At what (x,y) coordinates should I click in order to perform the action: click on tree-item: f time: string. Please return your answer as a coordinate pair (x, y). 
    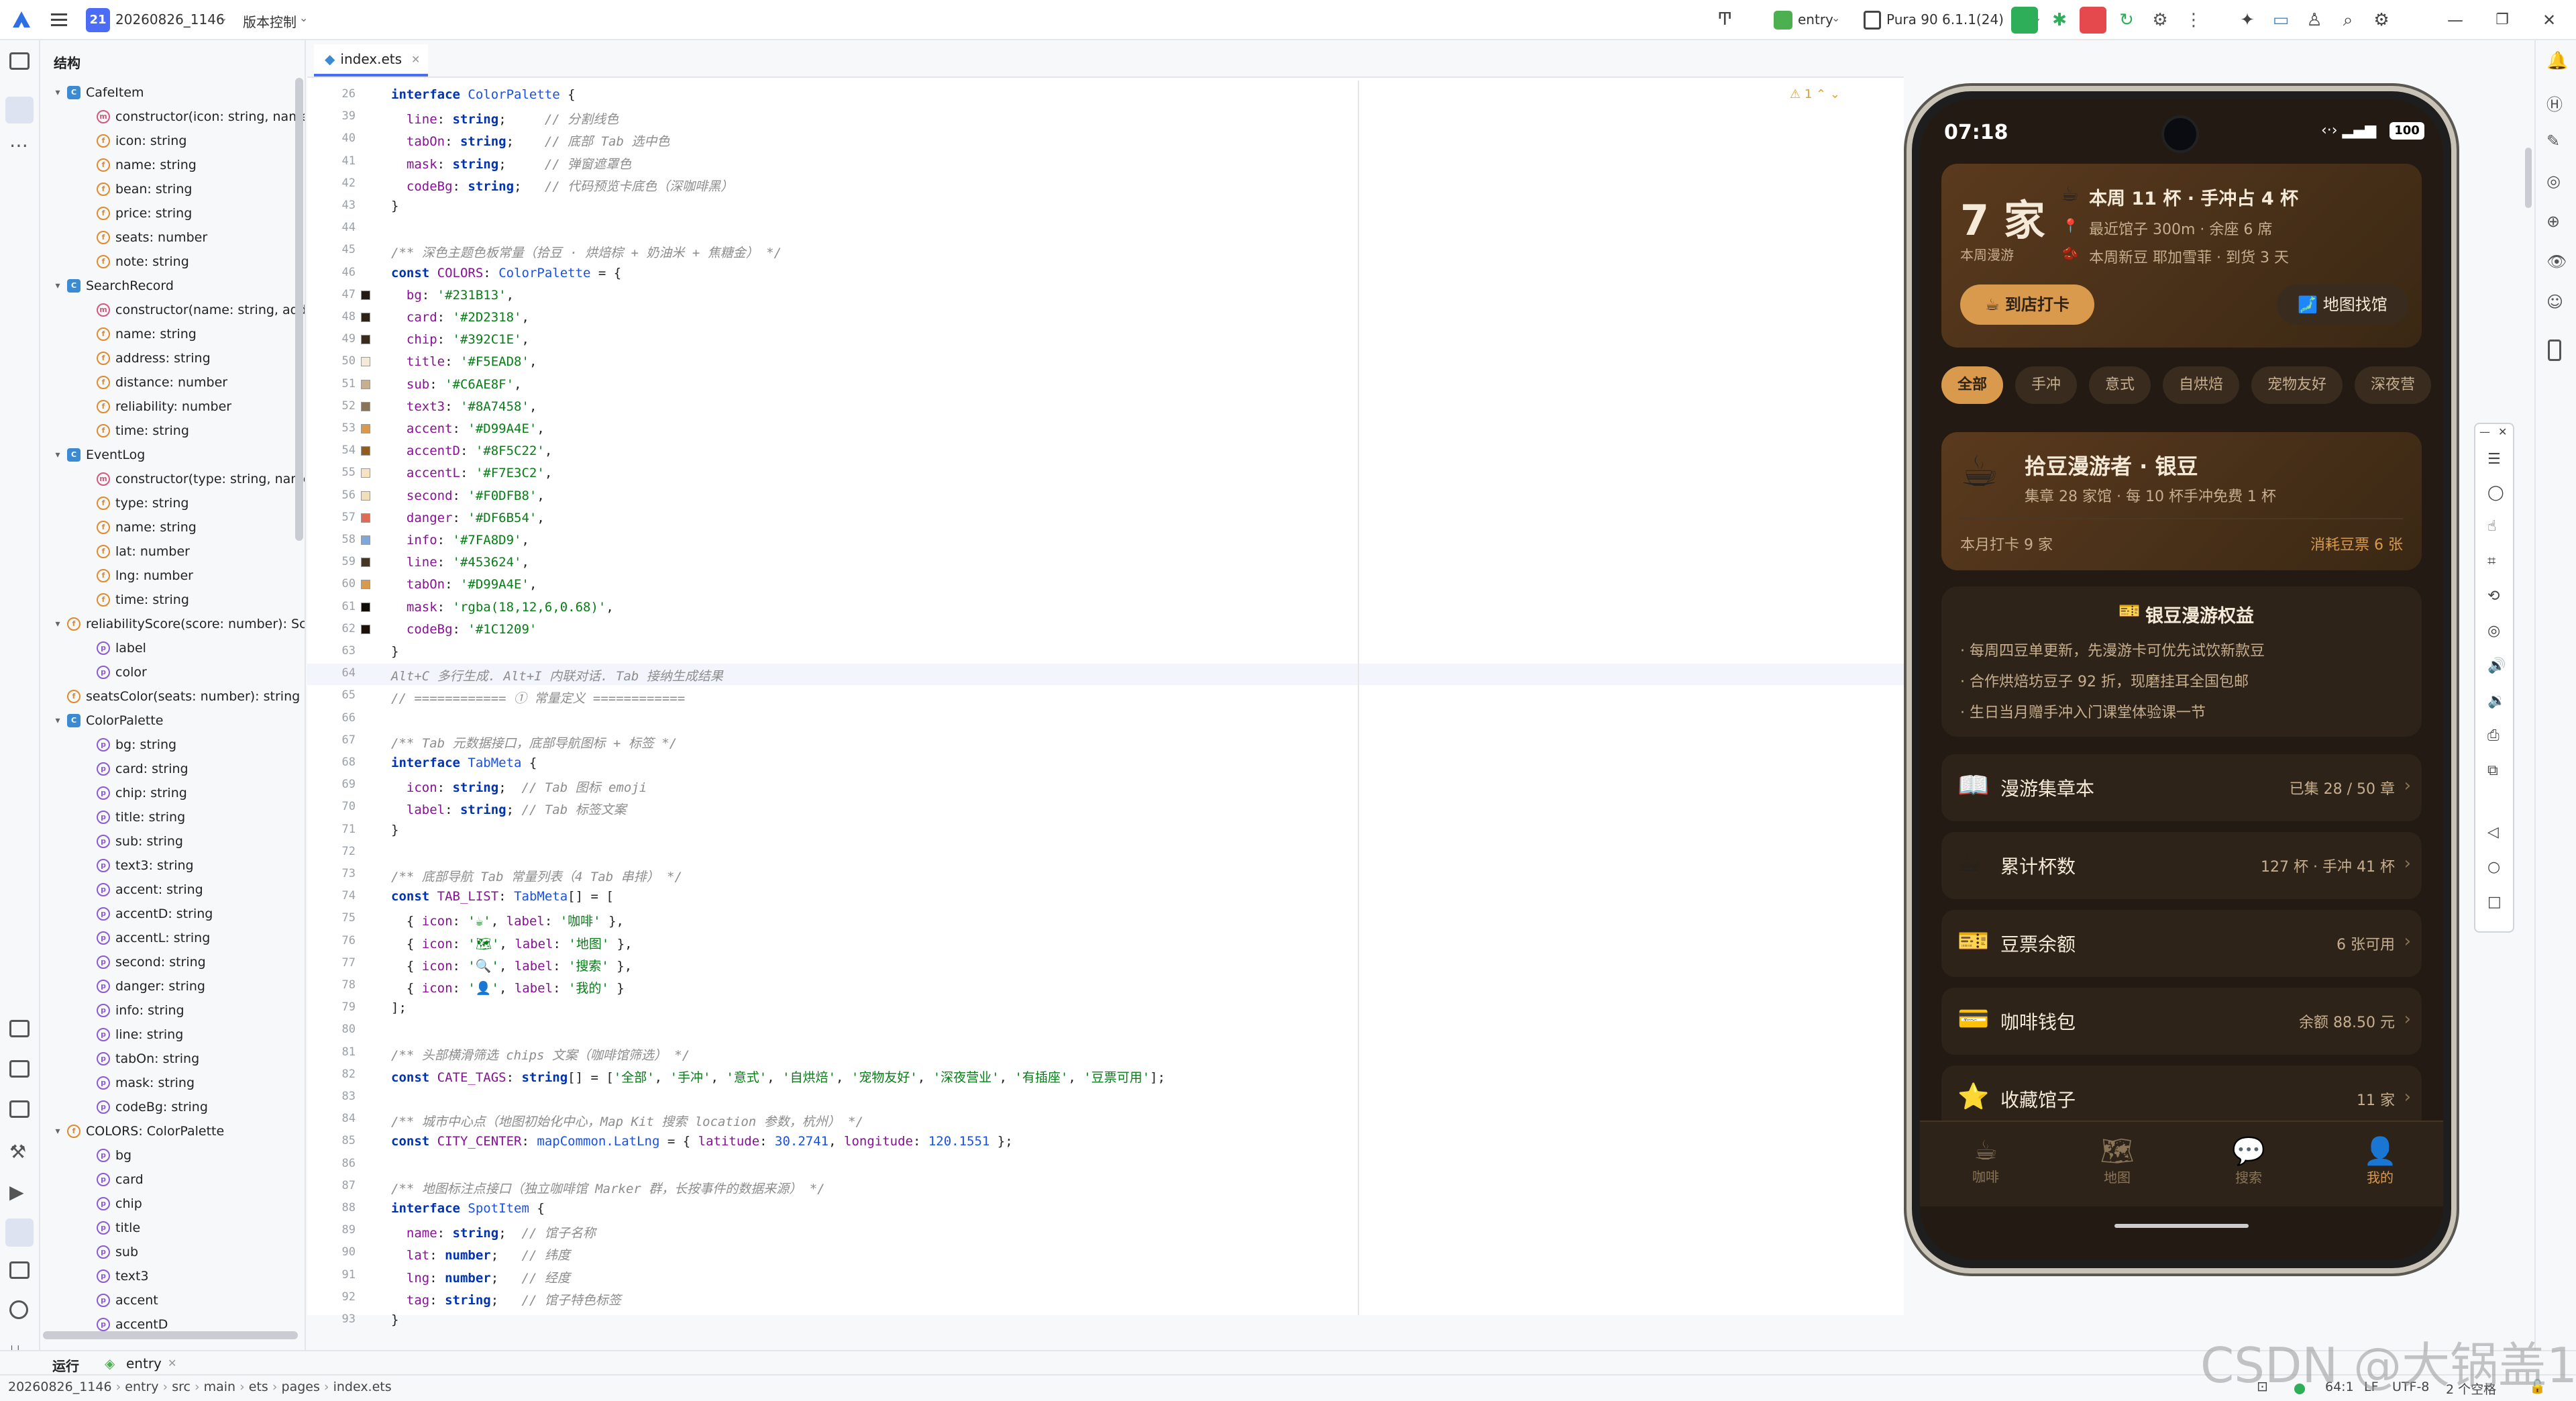
    Looking at the image, I should click on (135, 431).